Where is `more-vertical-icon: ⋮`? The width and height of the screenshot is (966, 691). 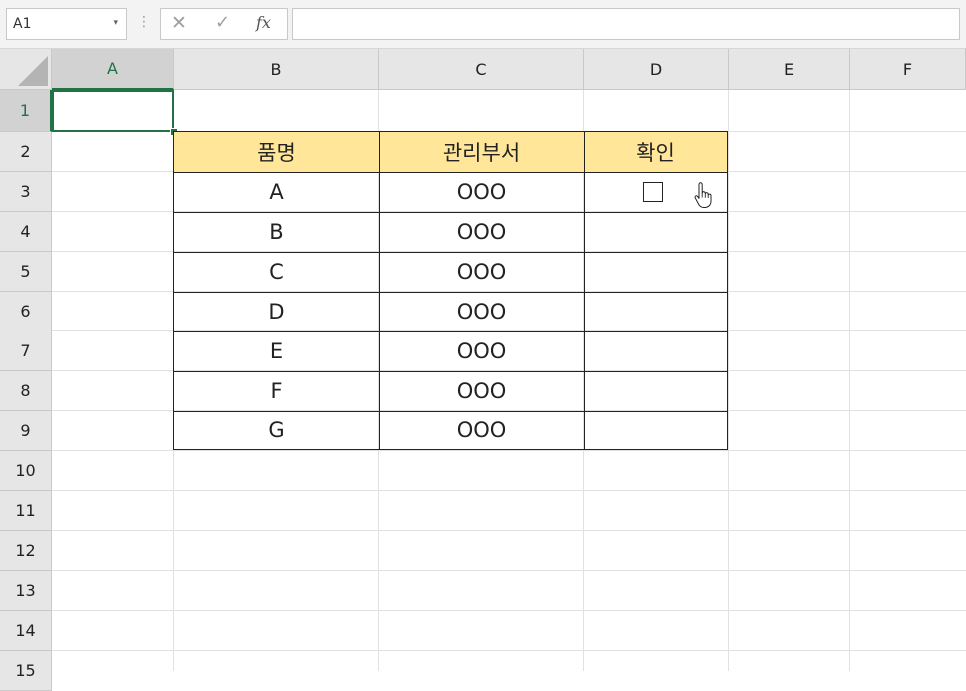 more-vertical-icon: ⋮ is located at coordinates (144, 22).